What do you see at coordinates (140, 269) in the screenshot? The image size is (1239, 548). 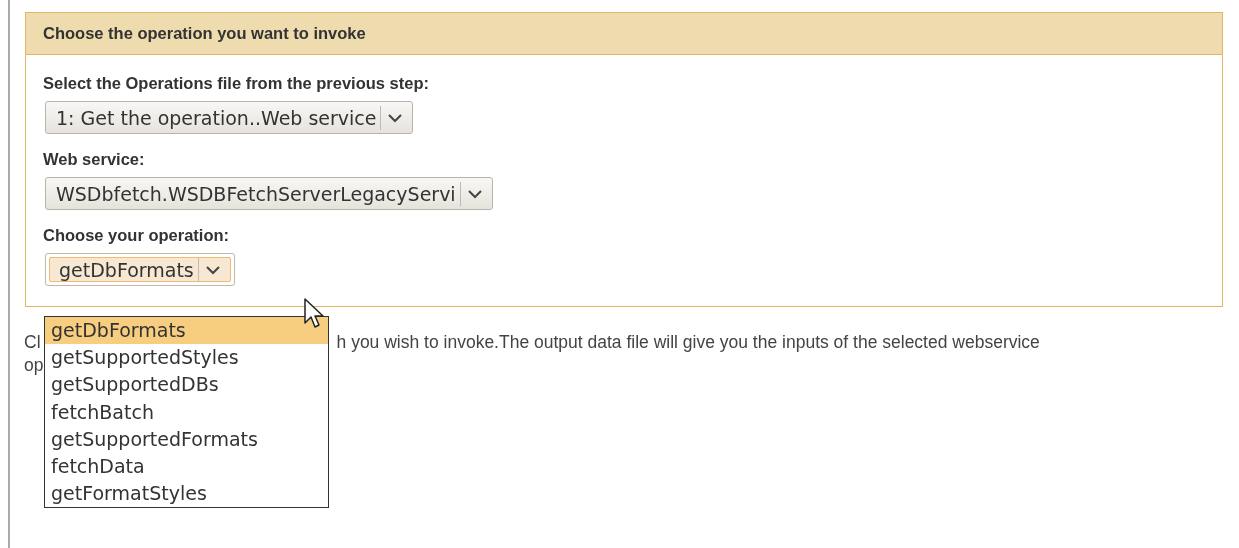 I see `dropdown-select: getDbFormats` at bounding box center [140, 269].